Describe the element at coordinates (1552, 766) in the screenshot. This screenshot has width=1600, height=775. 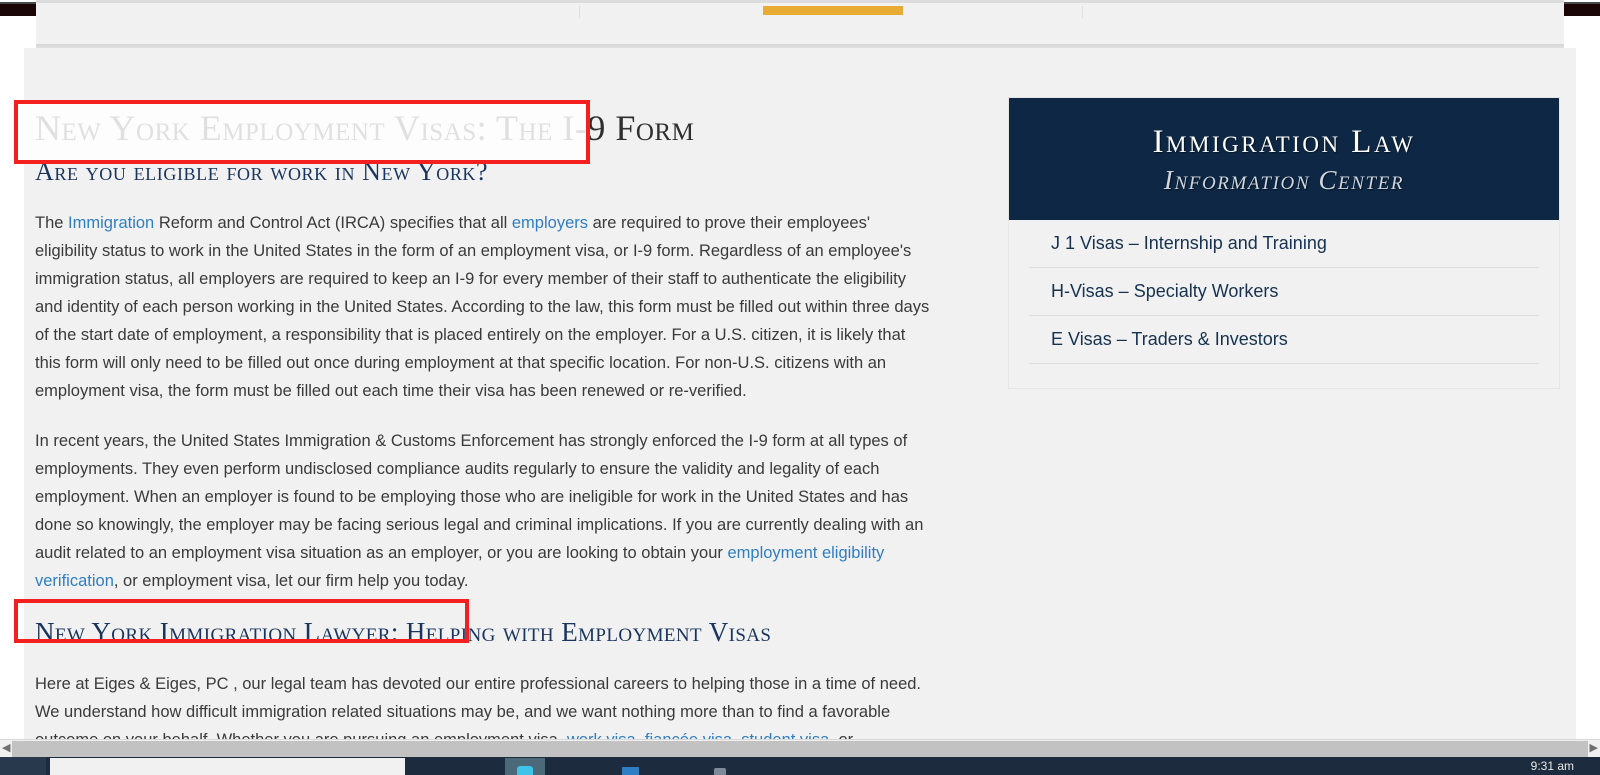
I see `taskbar-clock: 9:31 am` at that location.